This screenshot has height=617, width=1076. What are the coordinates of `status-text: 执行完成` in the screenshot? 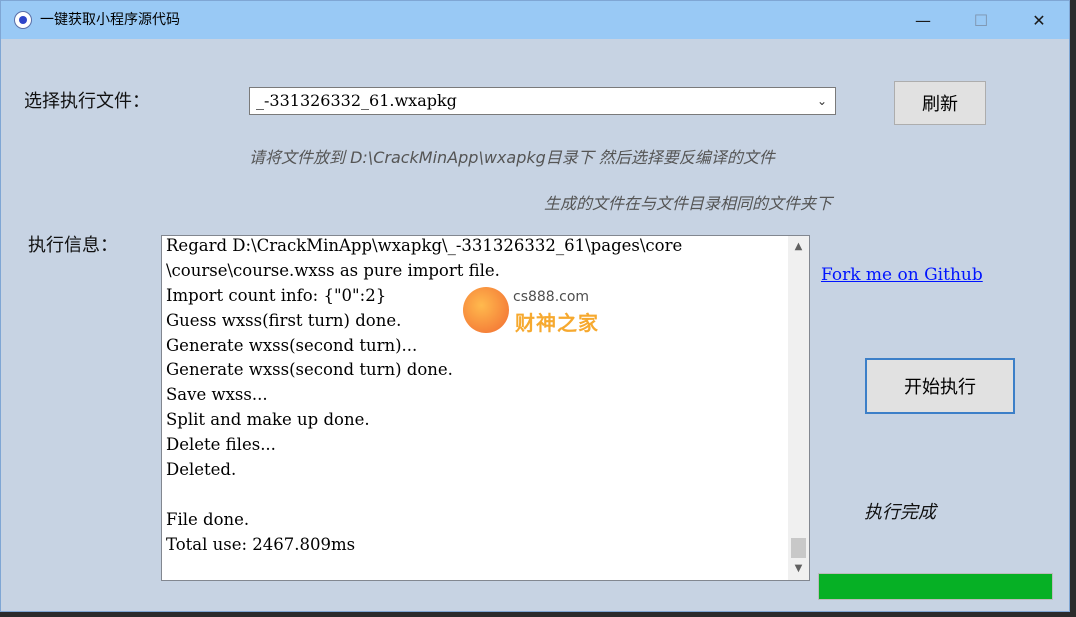 It's located at (900, 512).